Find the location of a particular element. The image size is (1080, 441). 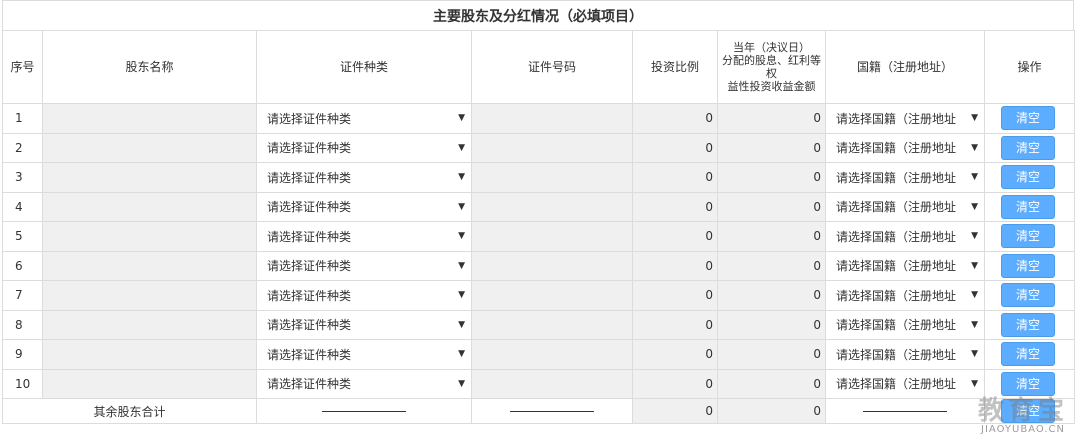

row-index: 5 is located at coordinates (22, 236).